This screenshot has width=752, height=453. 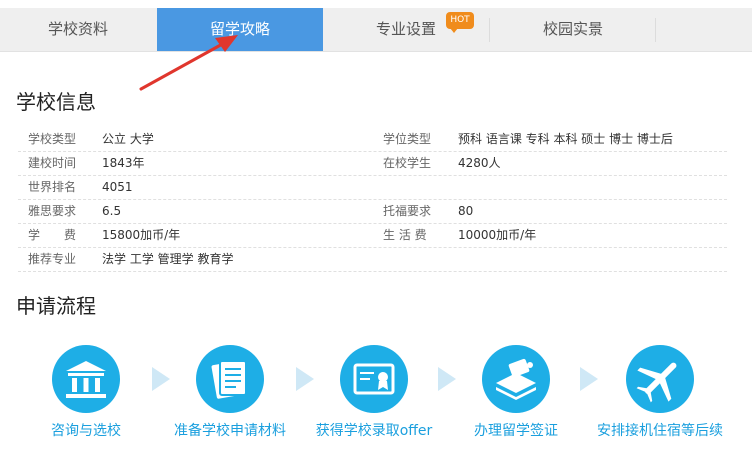 I want to click on process-step-label: 办理留学签证, so click(x=516, y=431).